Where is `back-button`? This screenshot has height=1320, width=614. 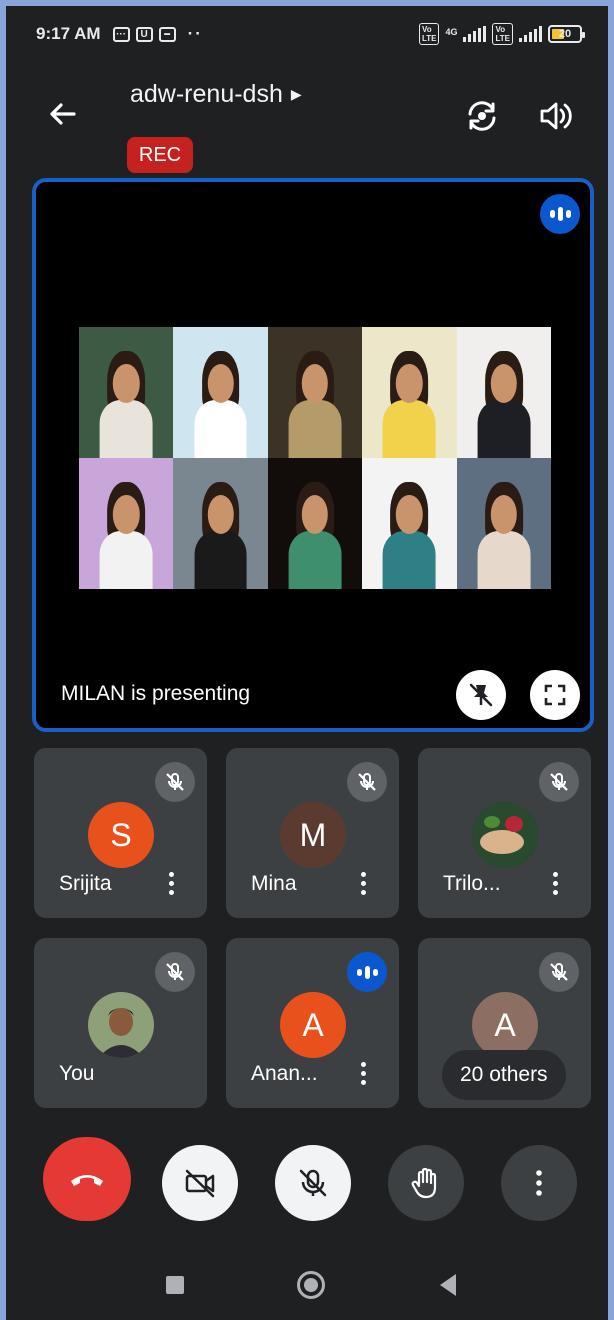 back-button is located at coordinates (62, 114).